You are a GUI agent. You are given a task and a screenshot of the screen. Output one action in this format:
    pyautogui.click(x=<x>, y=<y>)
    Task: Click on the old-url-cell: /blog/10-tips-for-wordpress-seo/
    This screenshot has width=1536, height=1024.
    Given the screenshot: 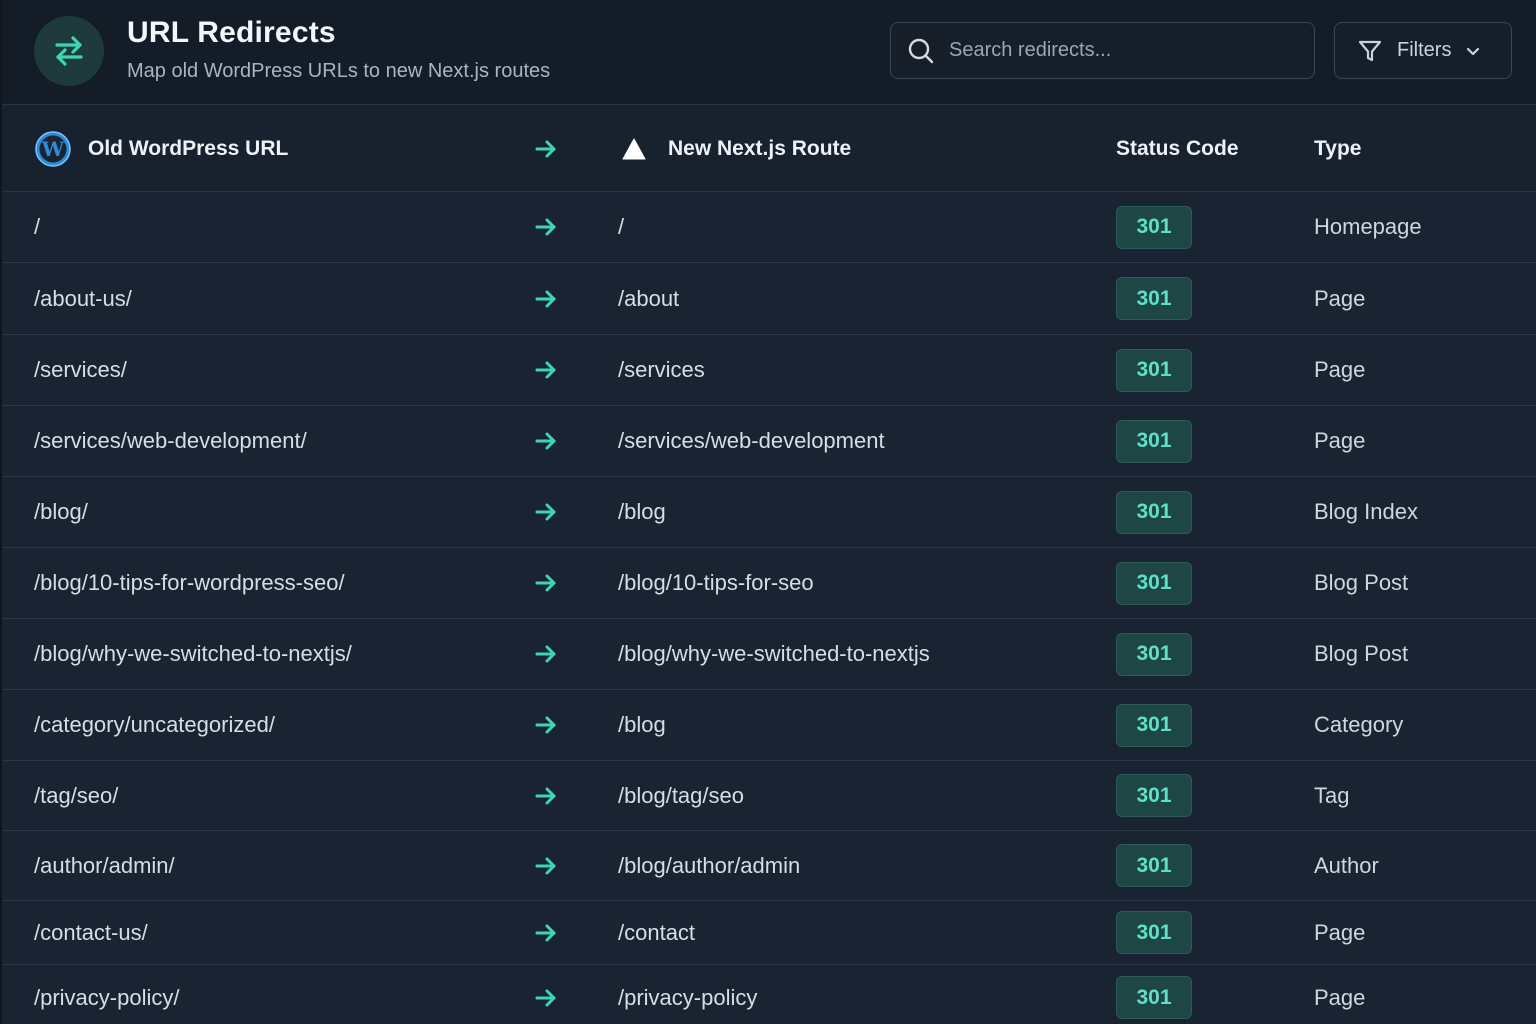 What is the action you would take?
    pyautogui.click(x=189, y=582)
    